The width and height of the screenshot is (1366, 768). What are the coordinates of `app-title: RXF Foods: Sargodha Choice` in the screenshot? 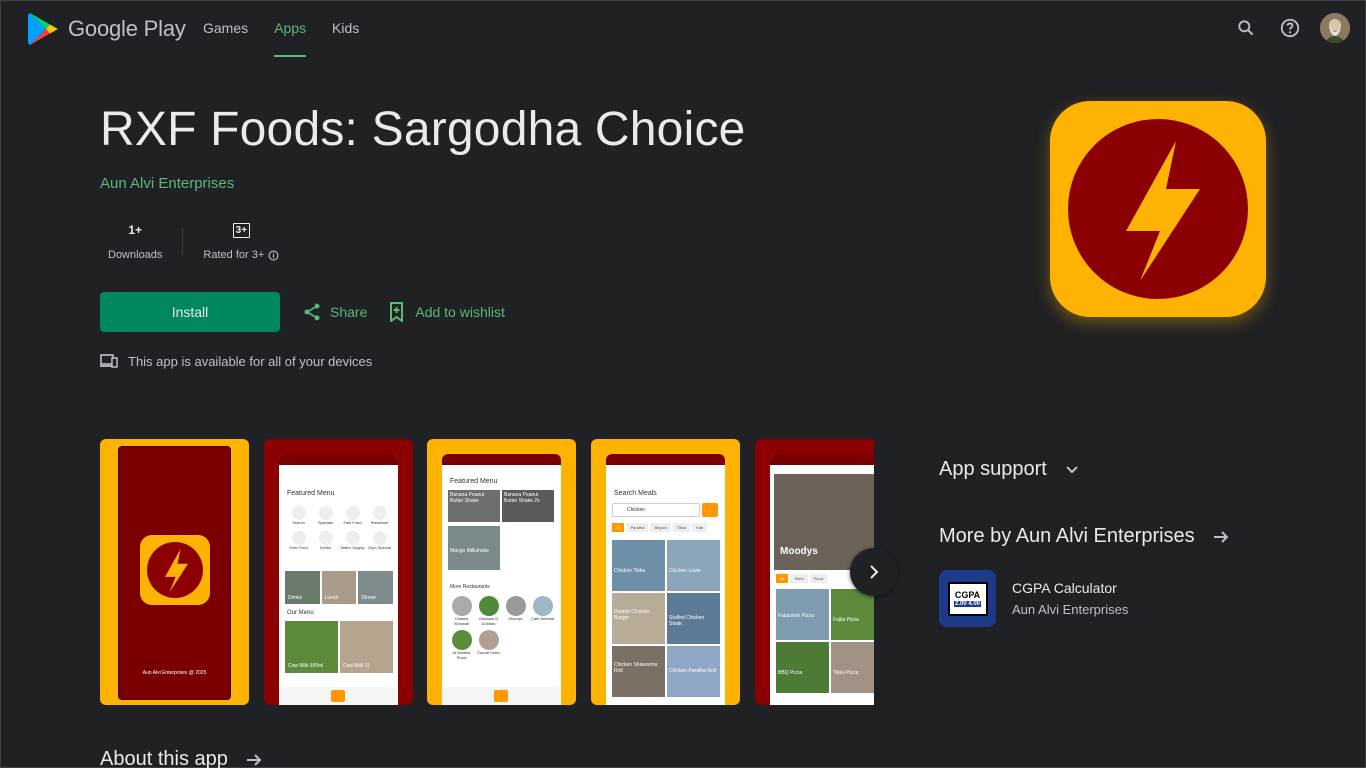 It's located at (423, 129).